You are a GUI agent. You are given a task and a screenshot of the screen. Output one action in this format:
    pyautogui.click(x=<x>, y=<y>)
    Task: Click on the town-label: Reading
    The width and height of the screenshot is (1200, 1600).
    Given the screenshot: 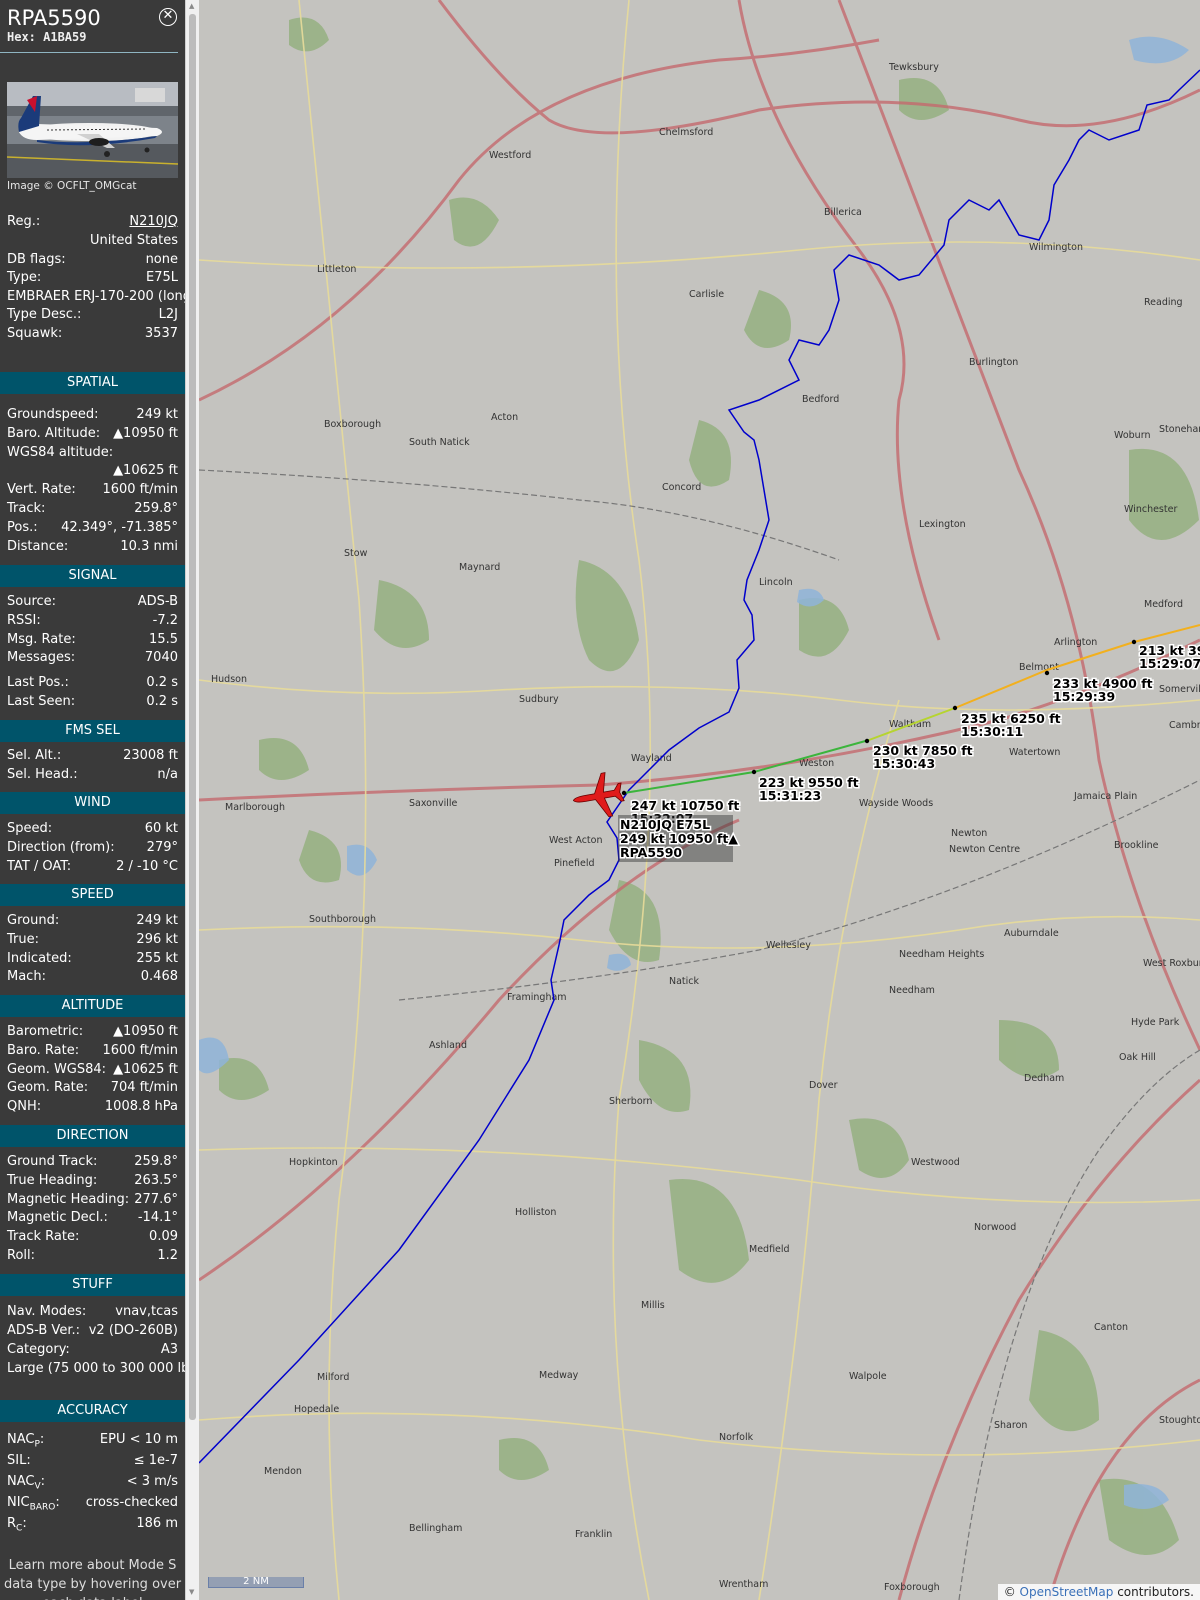 What is the action you would take?
    pyautogui.click(x=1163, y=302)
    